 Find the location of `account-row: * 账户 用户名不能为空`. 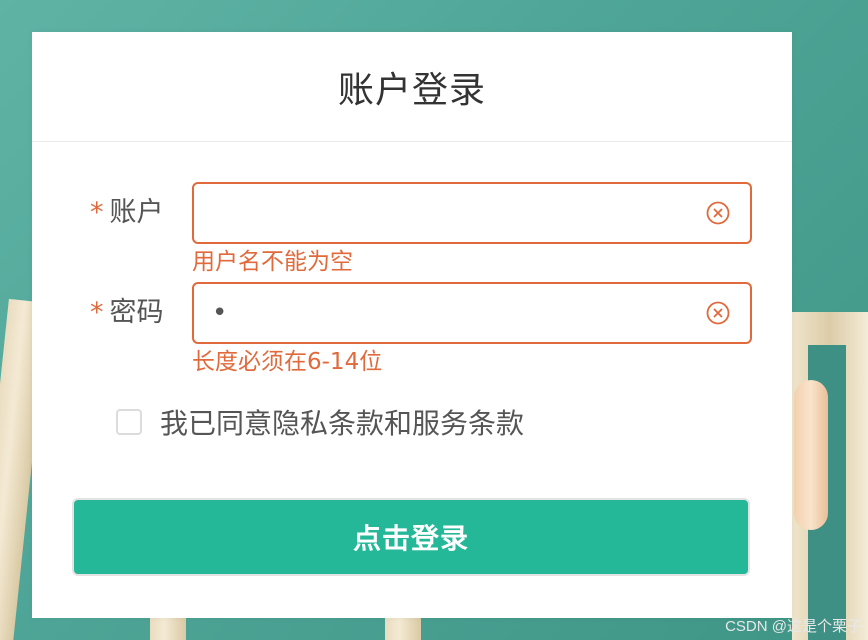

account-row: * 账户 用户名不能为空 is located at coordinates (412, 228).